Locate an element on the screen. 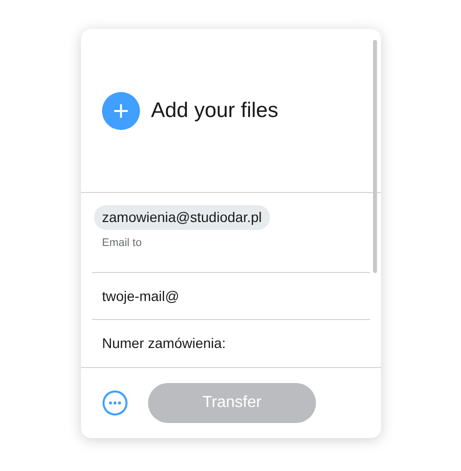 The image size is (461, 471). email-to-label: Email to is located at coordinates (122, 243).